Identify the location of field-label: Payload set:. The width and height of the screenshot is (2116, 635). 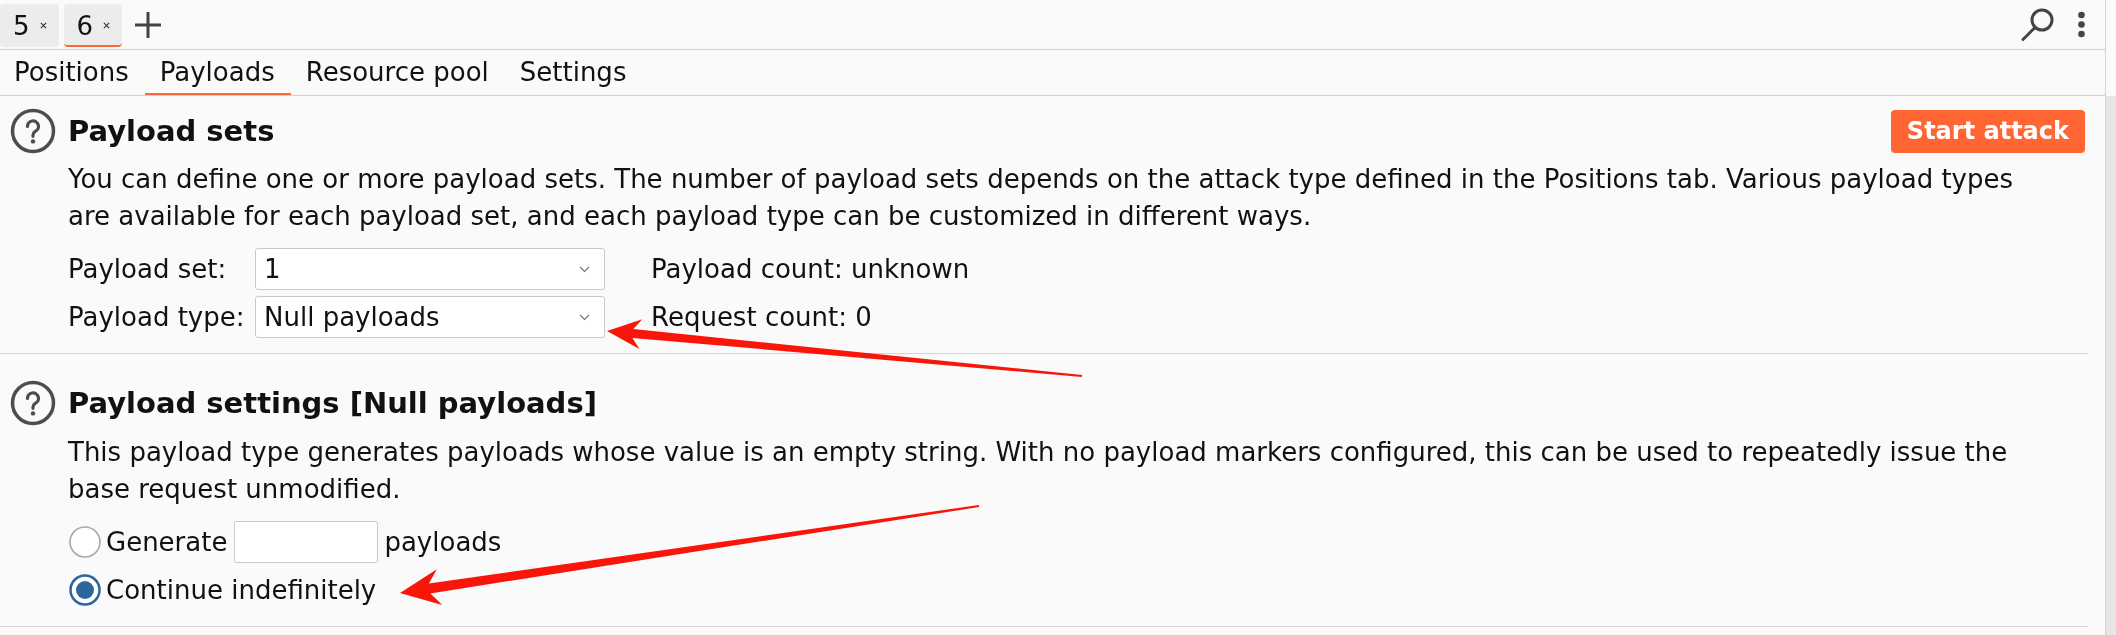
(148, 269).